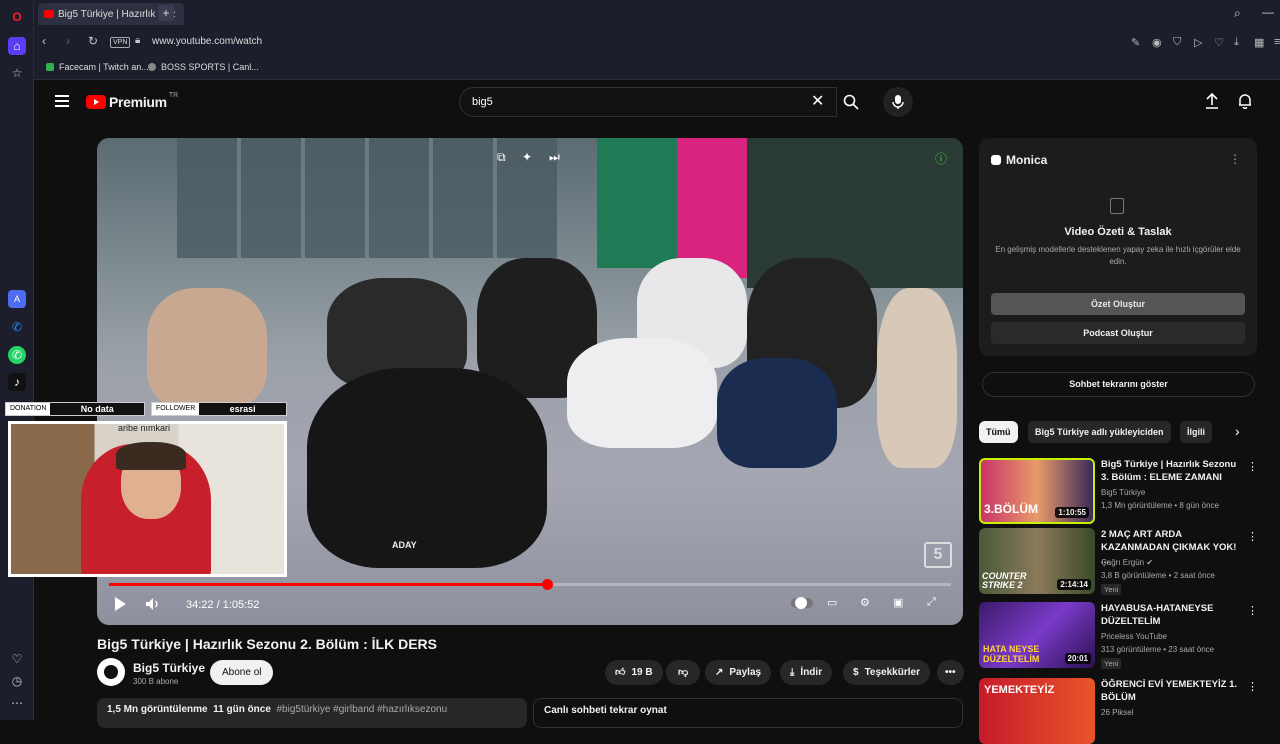 The height and width of the screenshot is (744, 1280). What do you see at coordinates (817, 101) in the screenshot?
I see `clear-search-icon: ✕` at bounding box center [817, 101].